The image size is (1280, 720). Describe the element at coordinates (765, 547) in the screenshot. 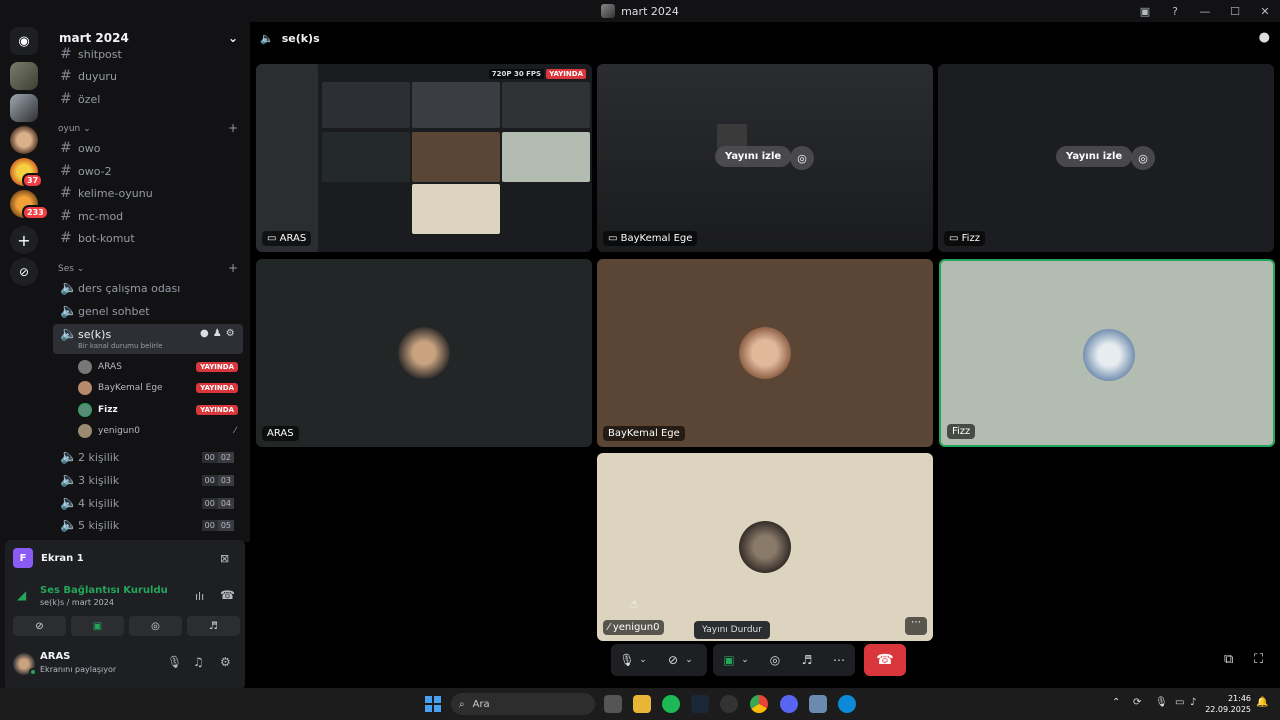

I see `user-tile: ⁄ yenigun0 ⋯` at that location.